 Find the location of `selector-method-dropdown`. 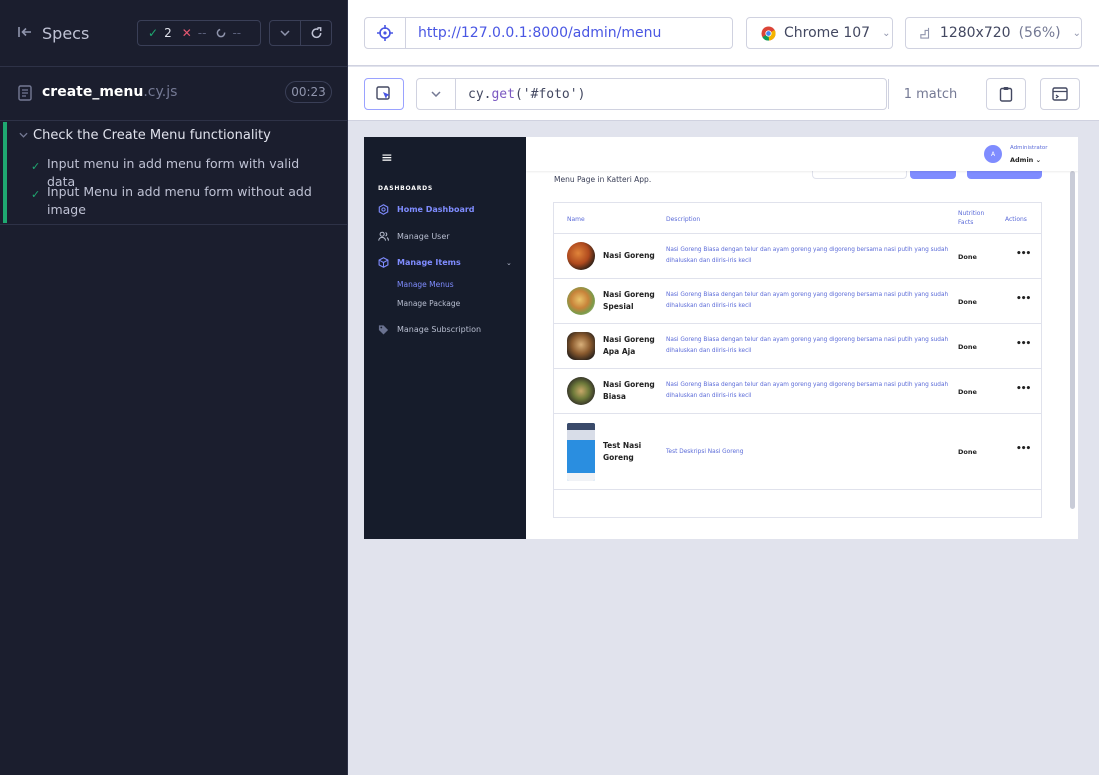

selector-method-dropdown is located at coordinates (436, 94).